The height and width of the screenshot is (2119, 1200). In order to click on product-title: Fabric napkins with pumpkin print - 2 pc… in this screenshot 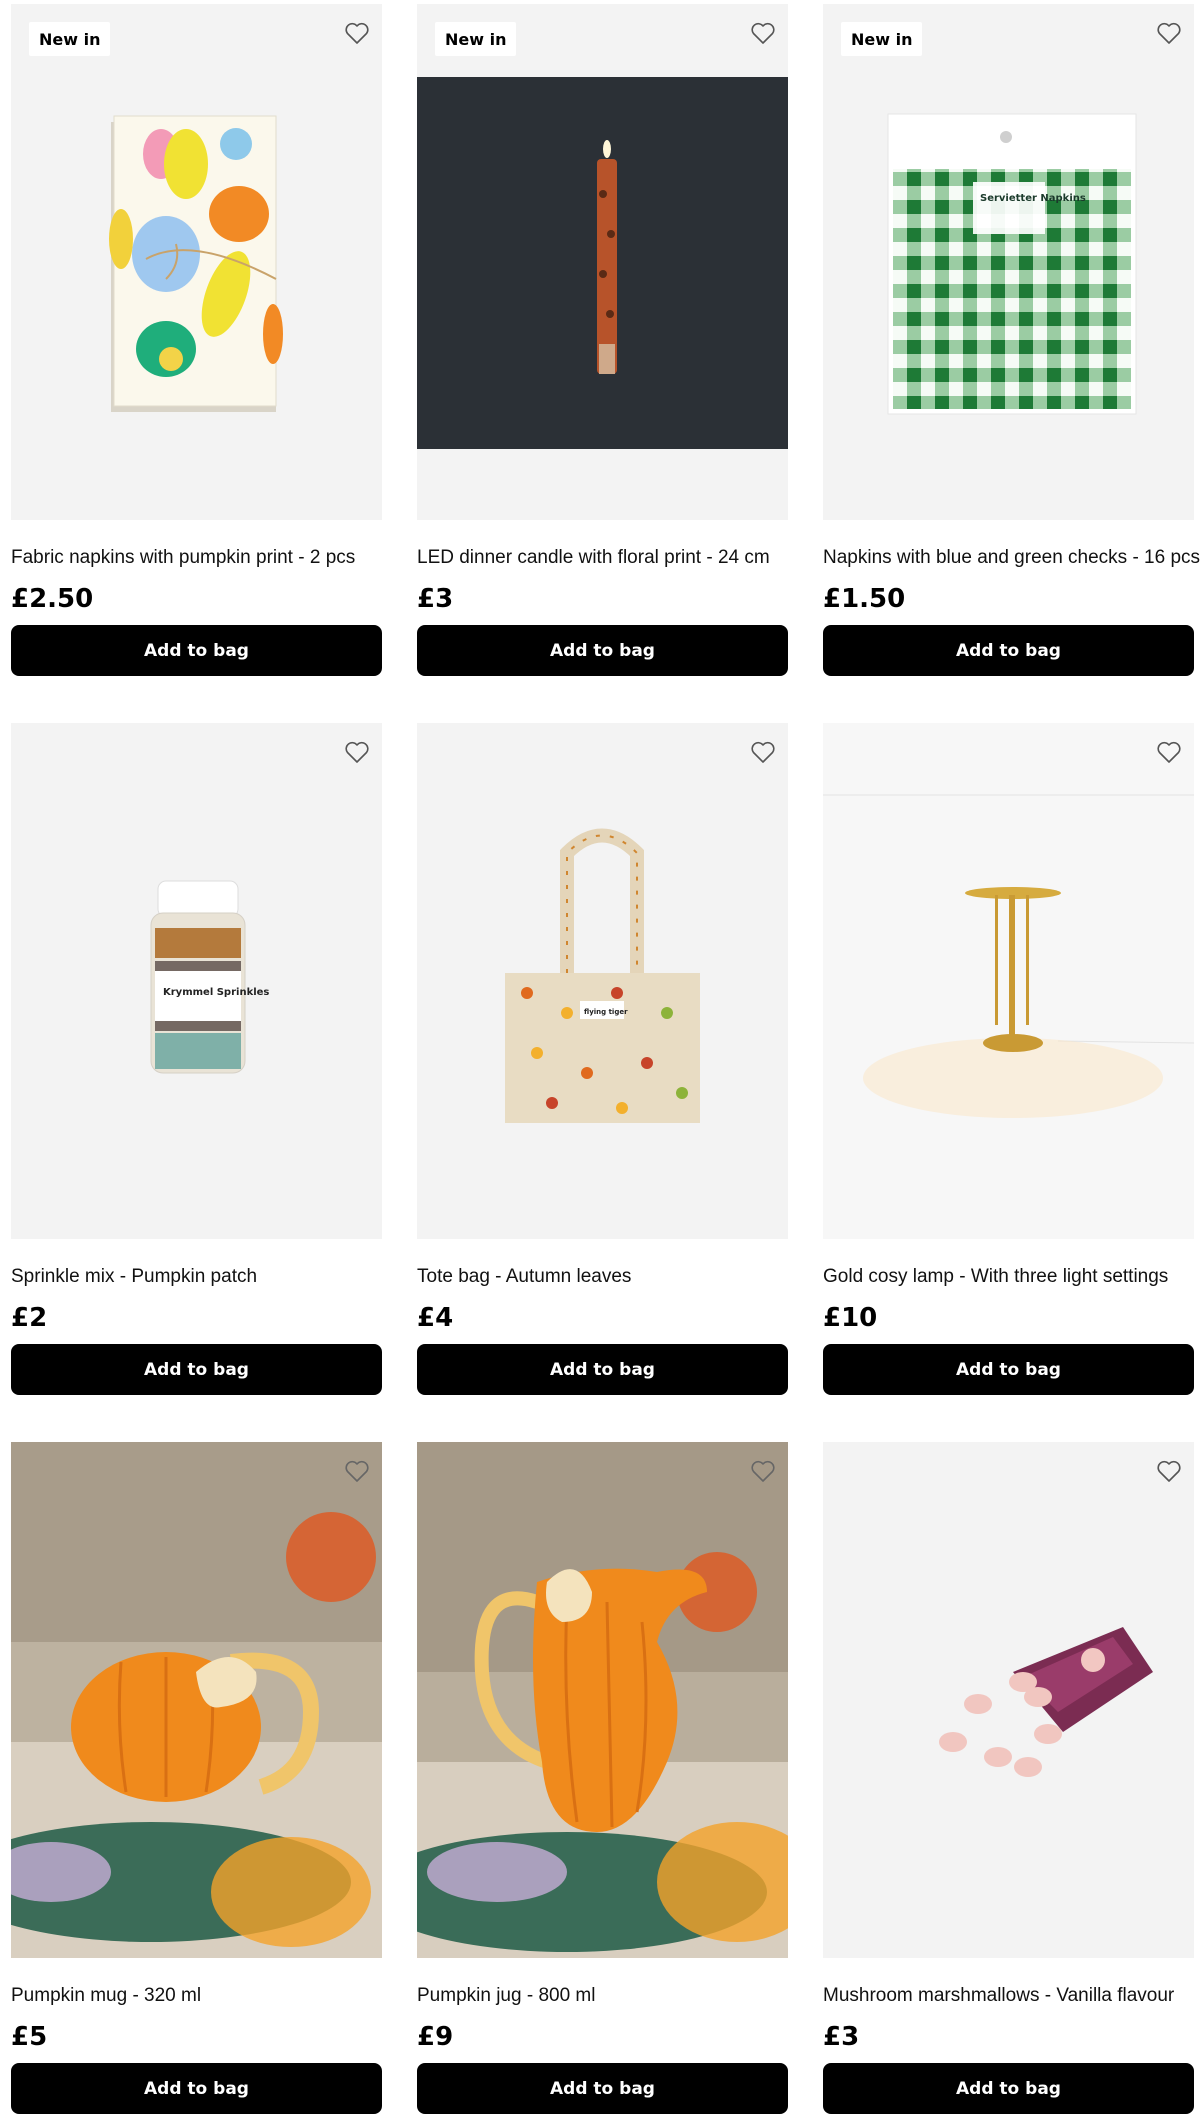, I will do `click(201, 558)`.